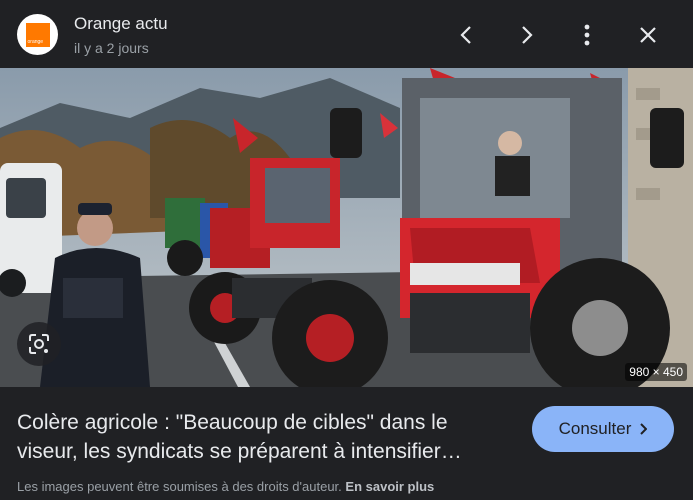  Describe the element at coordinates (121, 24) in the screenshot. I see `source-name: Orange actu` at that location.